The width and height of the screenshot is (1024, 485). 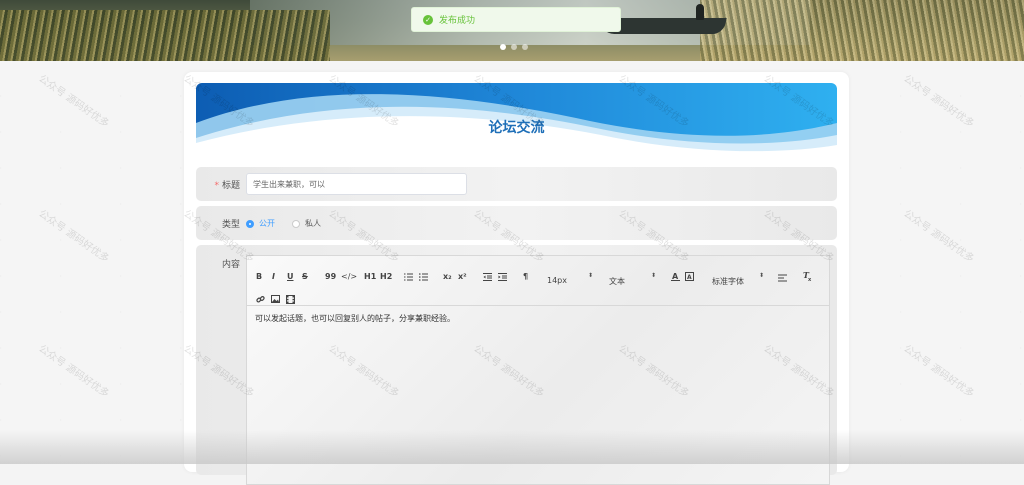 I want to click on toast-message: 发布成功, so click(x=457, y=21).